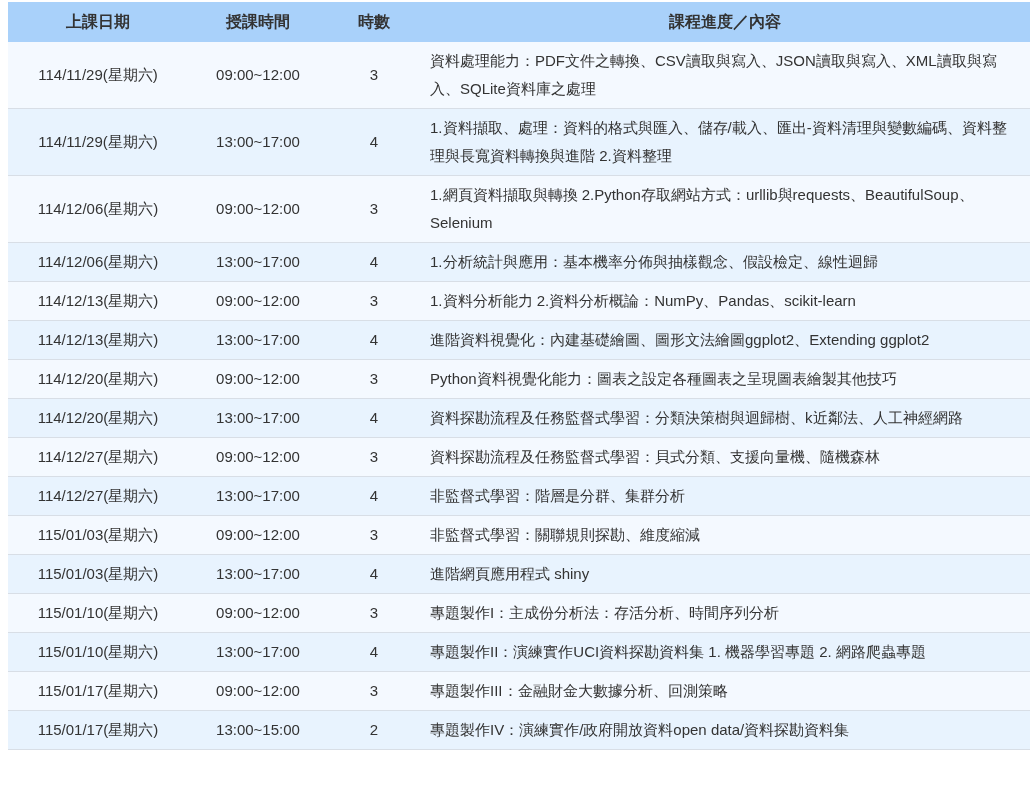 This screenshot has width=1030, height=788. Describe the element at coordinates (725, 75) in the screenshot. I see `table-cell: 資料處理能力：PDF文件之轉換、CSV讀取與寫入、JSON讀取與寫入、XML讀取與寫入、SQLite資料庫之處理` at that location.